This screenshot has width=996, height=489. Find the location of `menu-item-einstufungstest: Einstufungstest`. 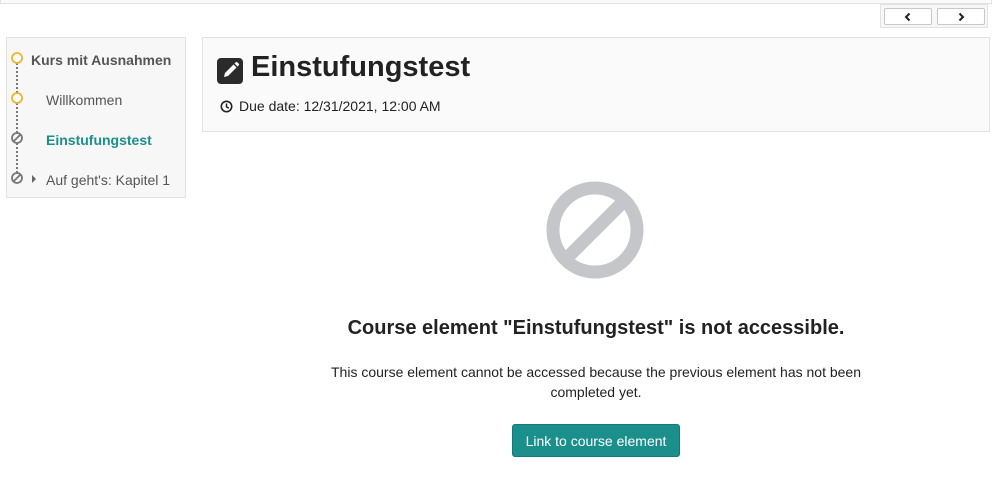

menu-item-einstufungstest: Einstufungstest is located at coordinates (96, 139).